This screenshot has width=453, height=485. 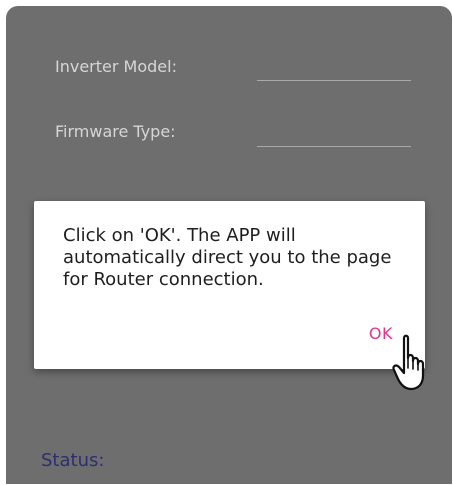 What do you see at coordinates (115, 131) in the screenshot?
I see `firmware-type-label: Firmware Type:` at bounding box center [115, 131].